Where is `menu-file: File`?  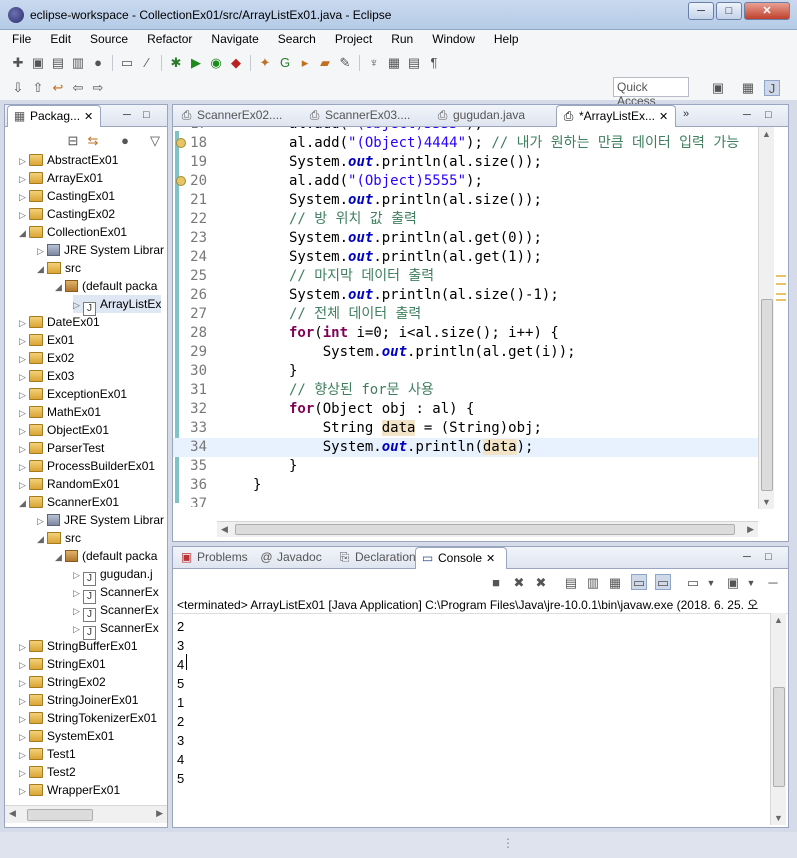 menu-file: File is located at coordinates (19, 40).